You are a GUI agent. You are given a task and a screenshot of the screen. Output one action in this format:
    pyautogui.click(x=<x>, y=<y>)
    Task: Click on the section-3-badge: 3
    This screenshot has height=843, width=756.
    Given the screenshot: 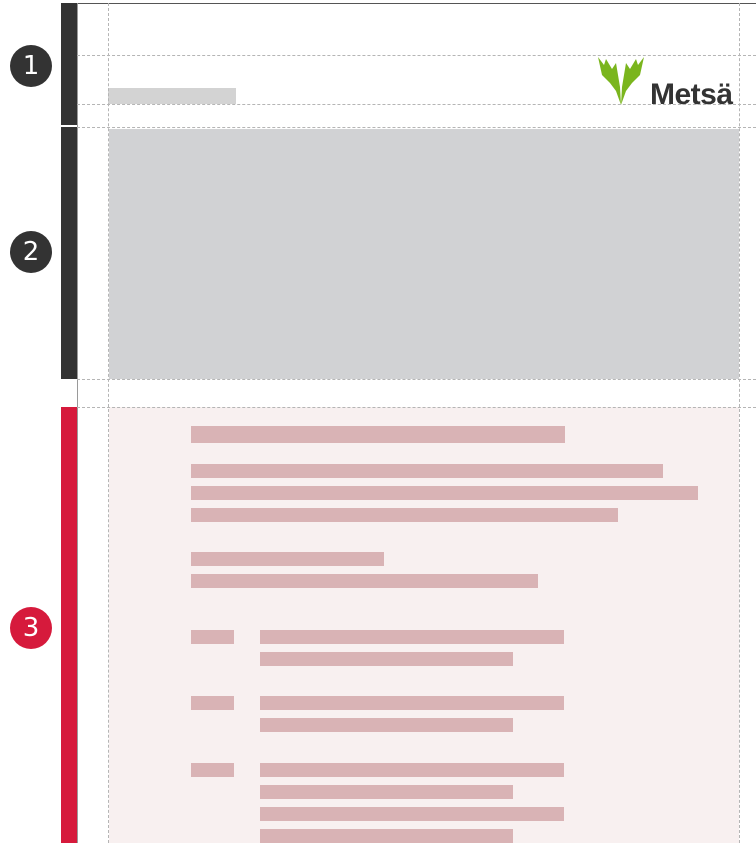 What is the action you would take?
    pyautogui.click(x=31, y=628)
    